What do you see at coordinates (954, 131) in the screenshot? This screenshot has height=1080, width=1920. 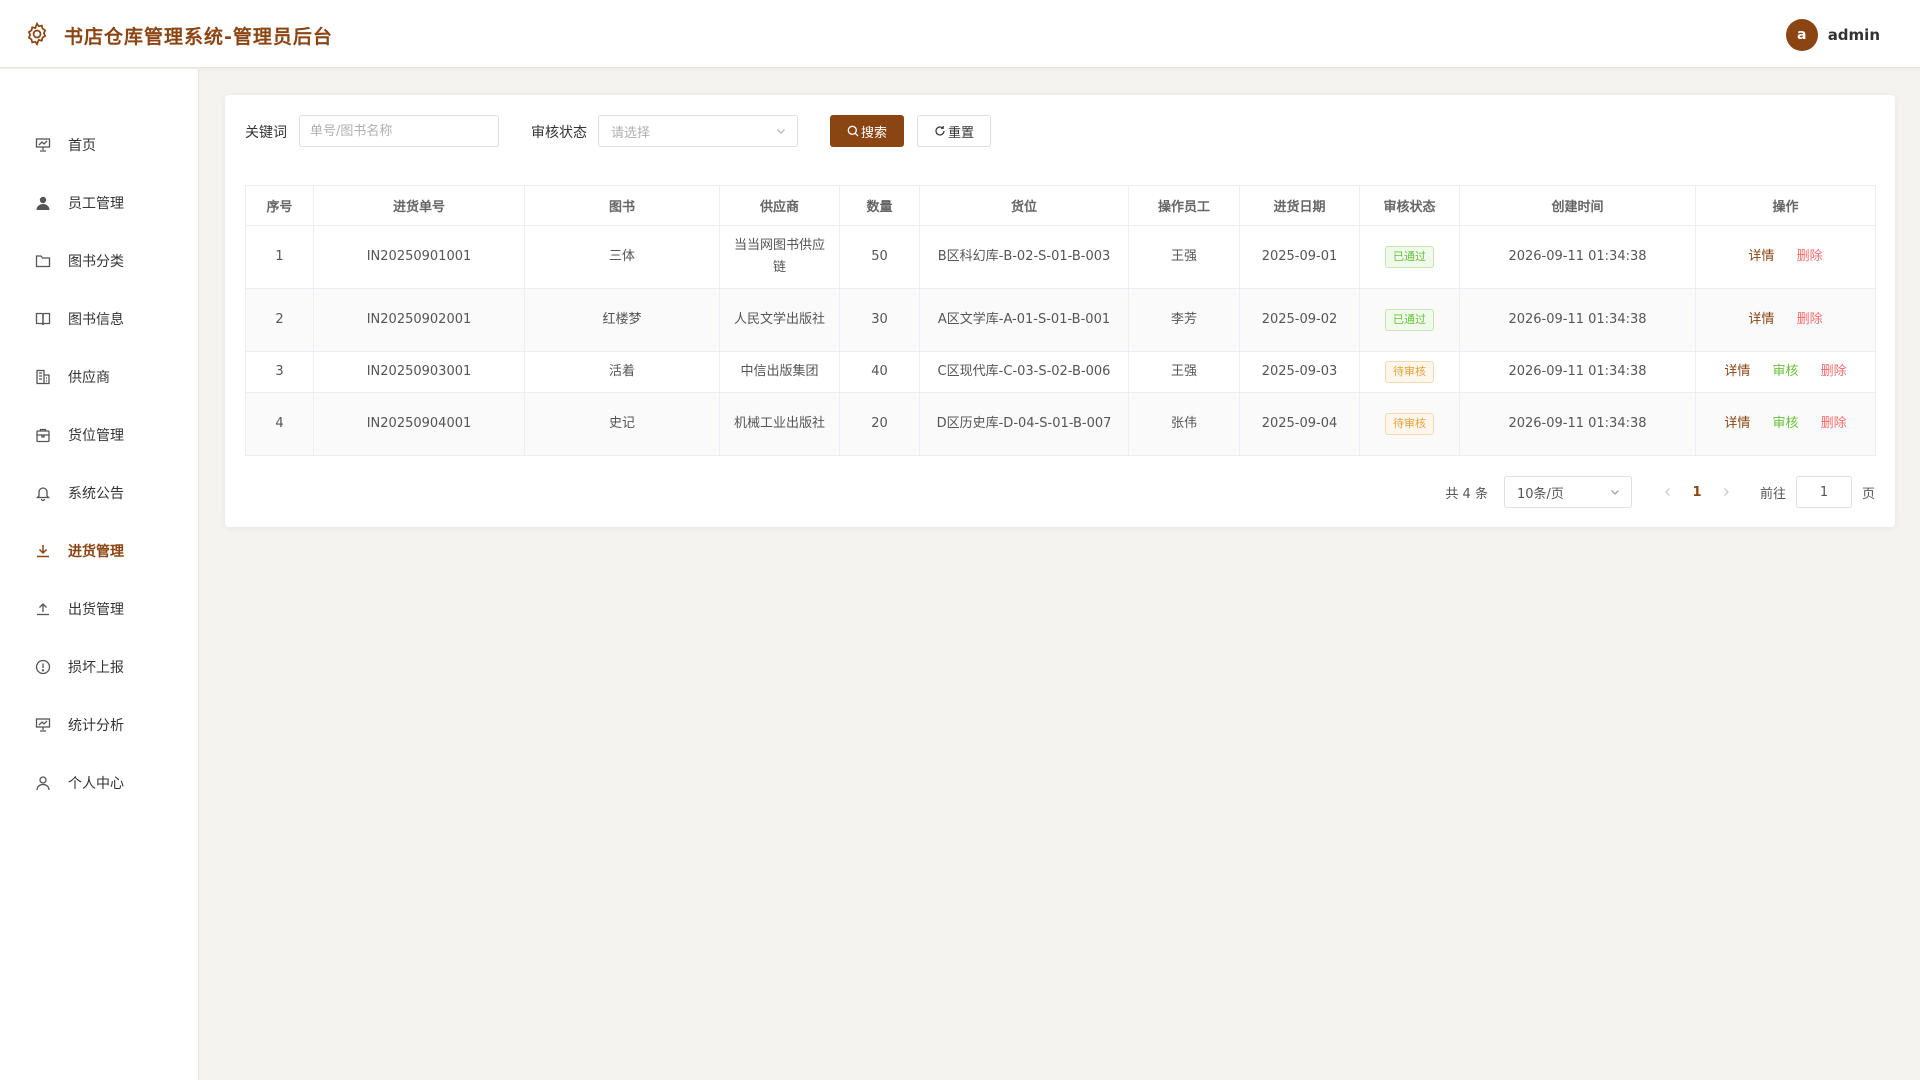 I see `reset-button: 重置` at bounding box center [954, 131].